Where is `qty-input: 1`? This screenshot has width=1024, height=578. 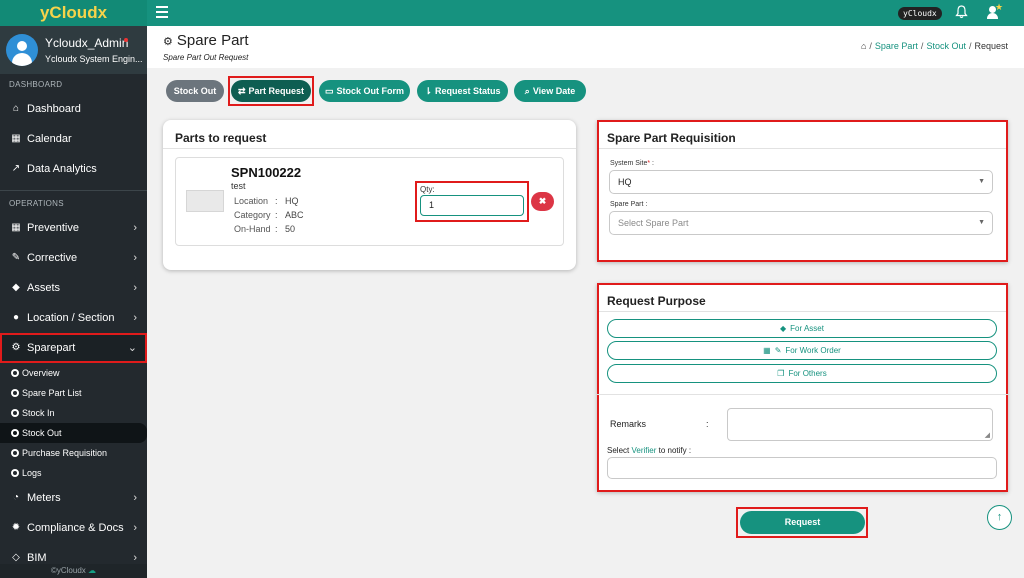
qty-input: 1 is located at coordinates (472, 205).